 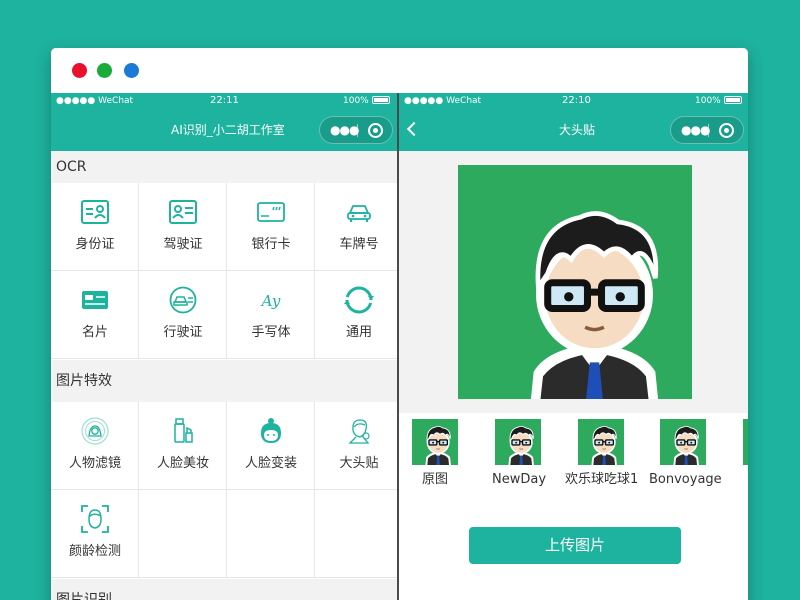 What do you see at coordinates (602, 479) in the screenshot?
I see `style-label: 欢乐球吃球1` at bounding box center [602, 479].